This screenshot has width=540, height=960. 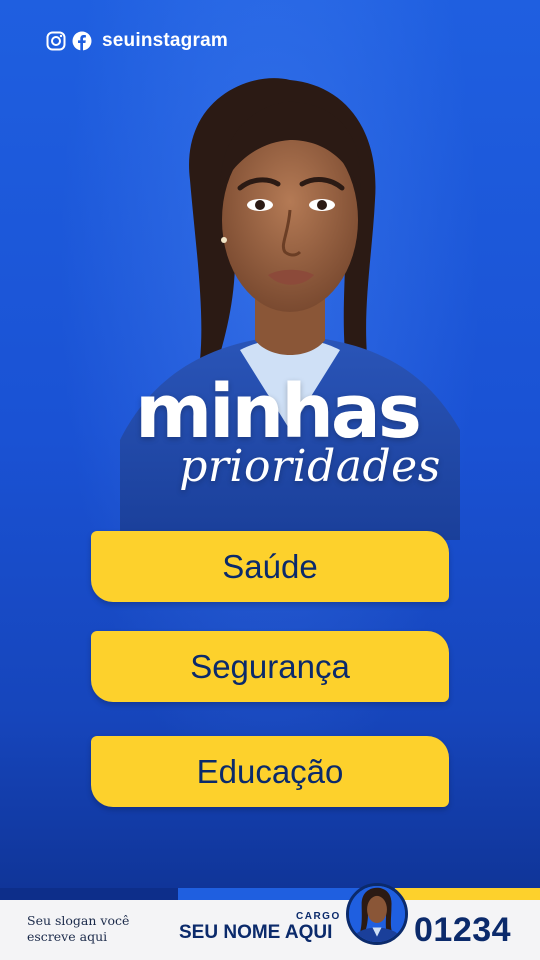 What do you see at coordinates (165, 41) in the screenshot?
I see `instagram-handle: seuinstagram` at bounding box center [165, 41].